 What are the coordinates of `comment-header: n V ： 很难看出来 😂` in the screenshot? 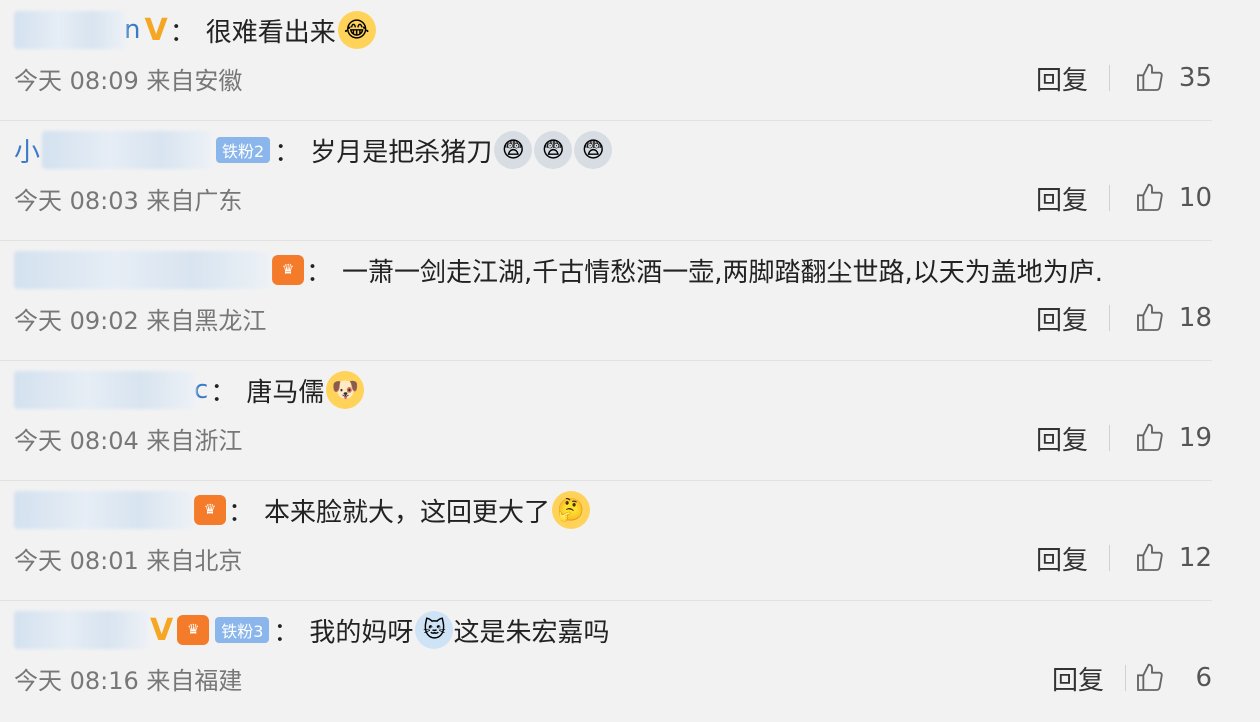 It's located at (195, 30).